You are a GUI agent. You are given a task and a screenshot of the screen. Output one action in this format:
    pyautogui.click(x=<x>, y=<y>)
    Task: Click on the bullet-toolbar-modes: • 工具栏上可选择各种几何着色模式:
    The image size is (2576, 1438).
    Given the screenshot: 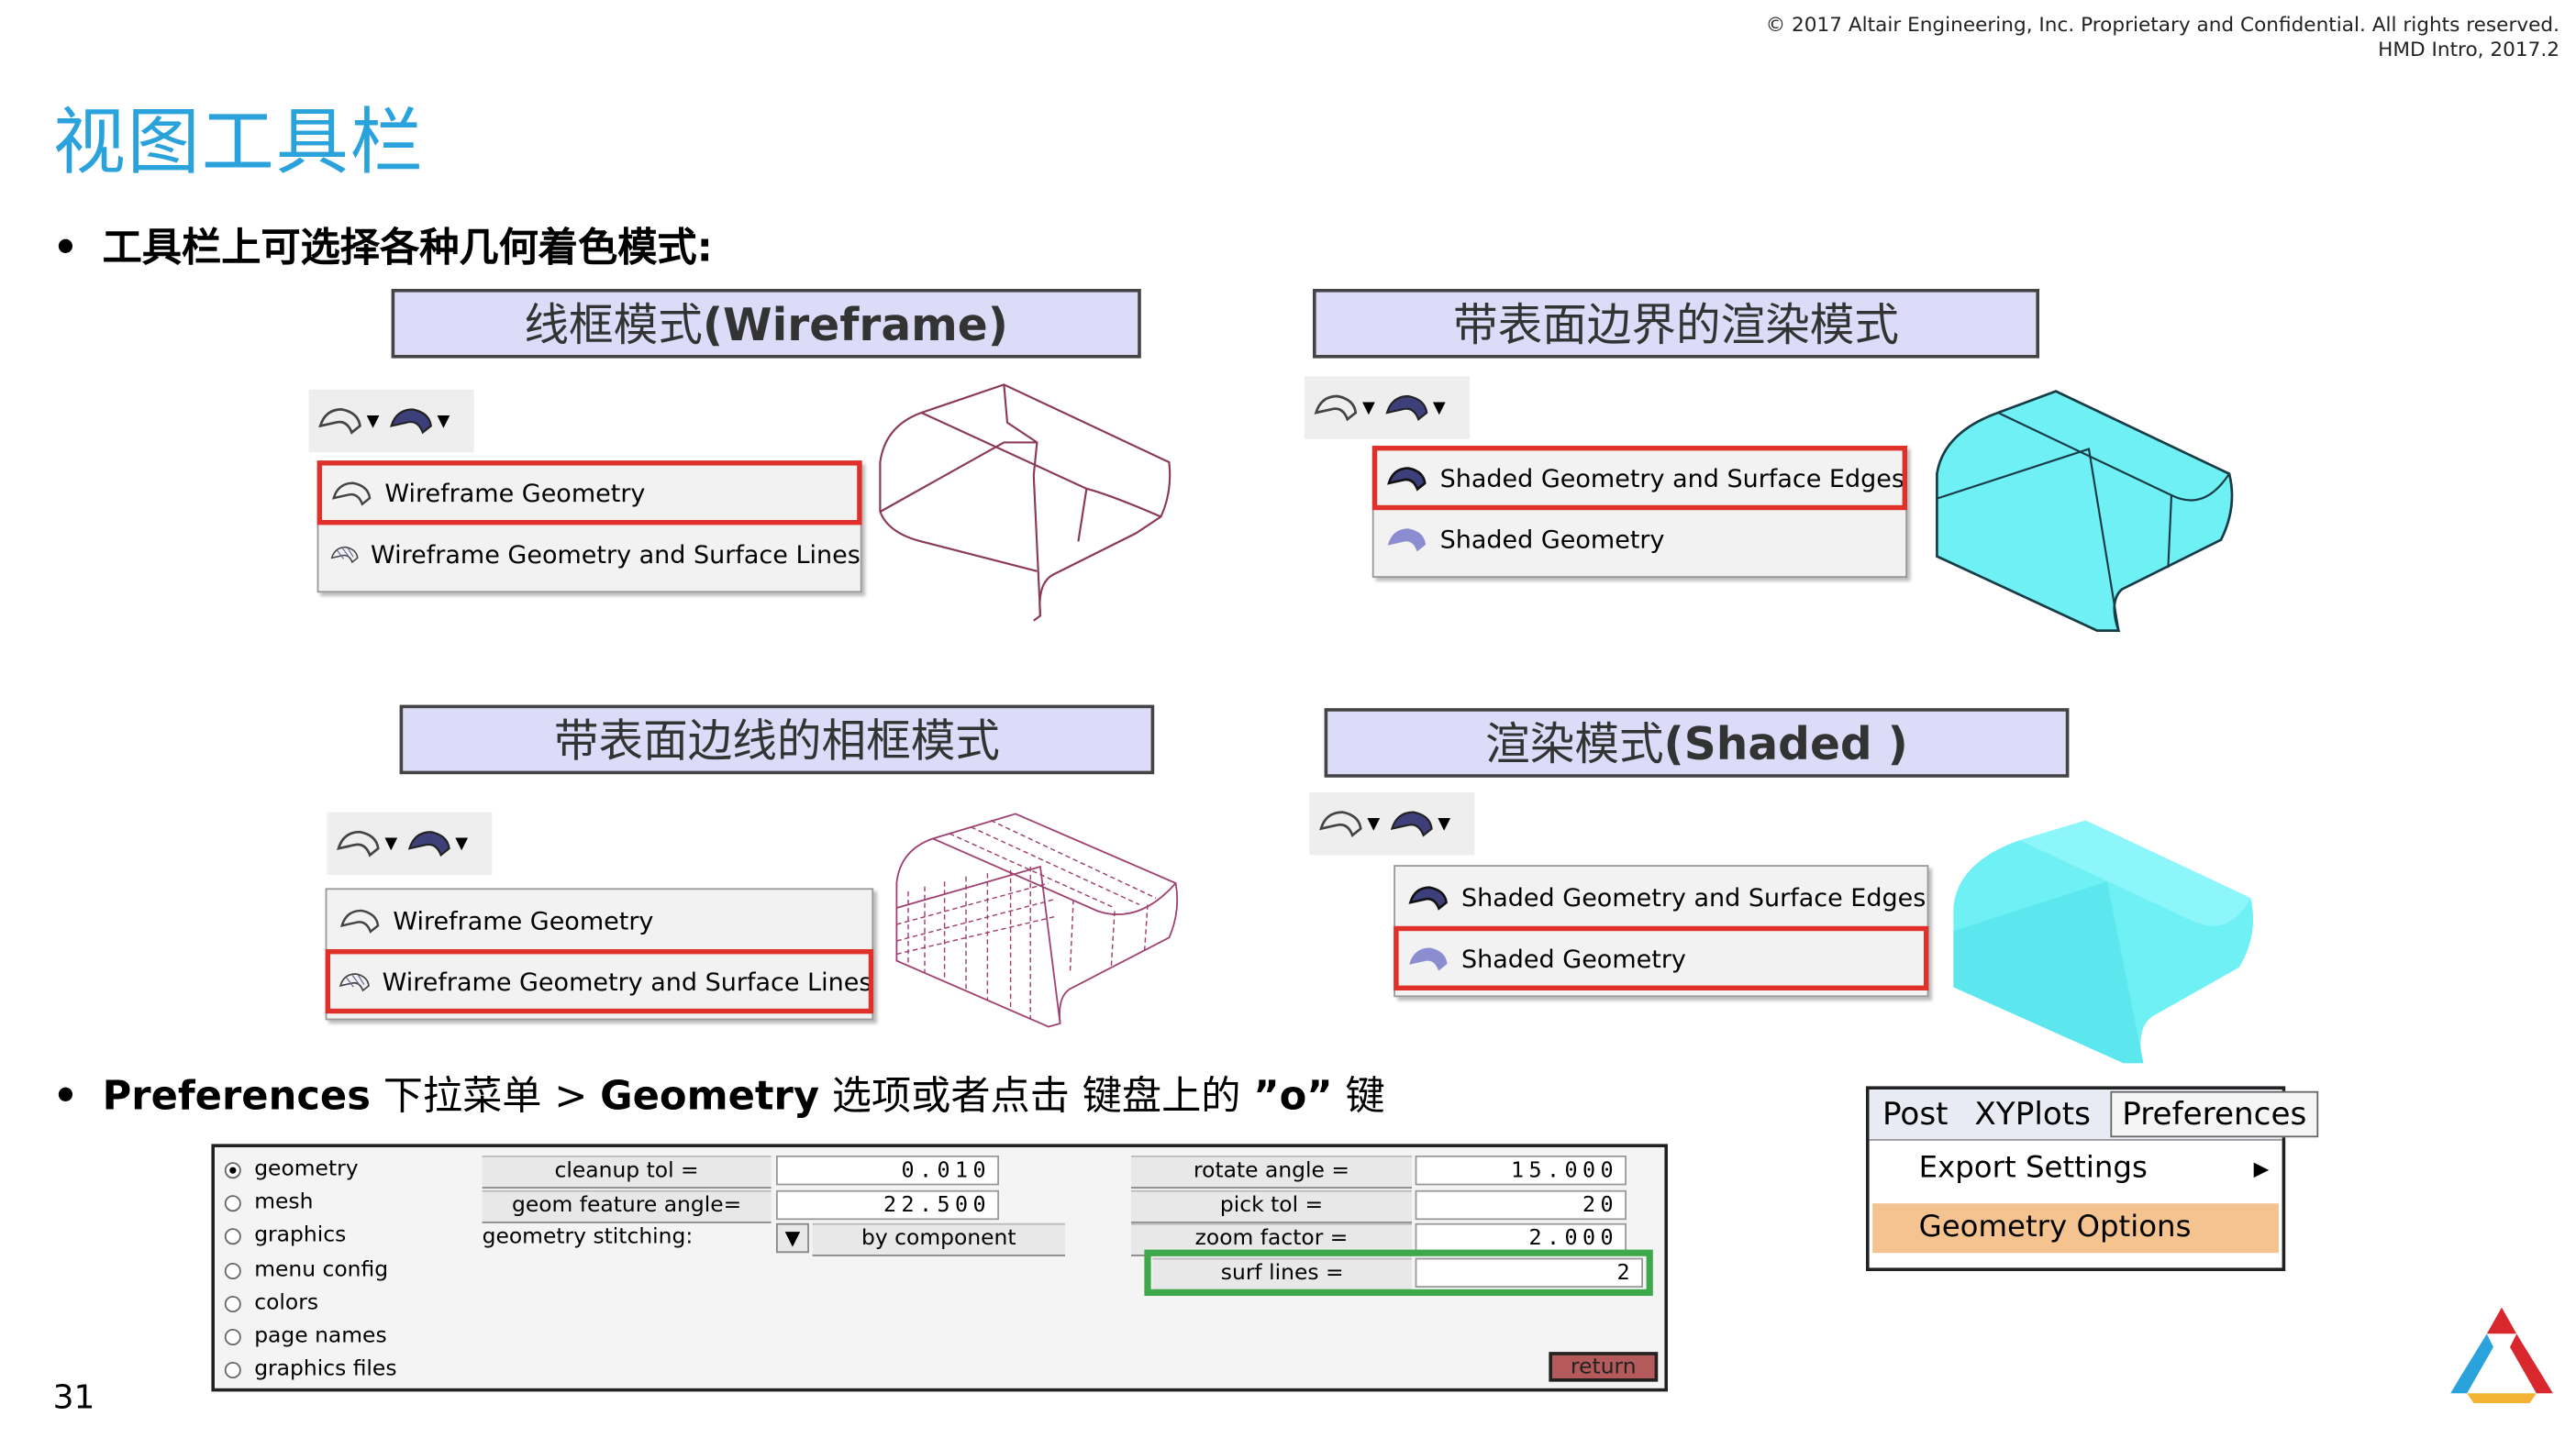 What is the action you would take?
    pyautogui.click(x=383, y=244)
    